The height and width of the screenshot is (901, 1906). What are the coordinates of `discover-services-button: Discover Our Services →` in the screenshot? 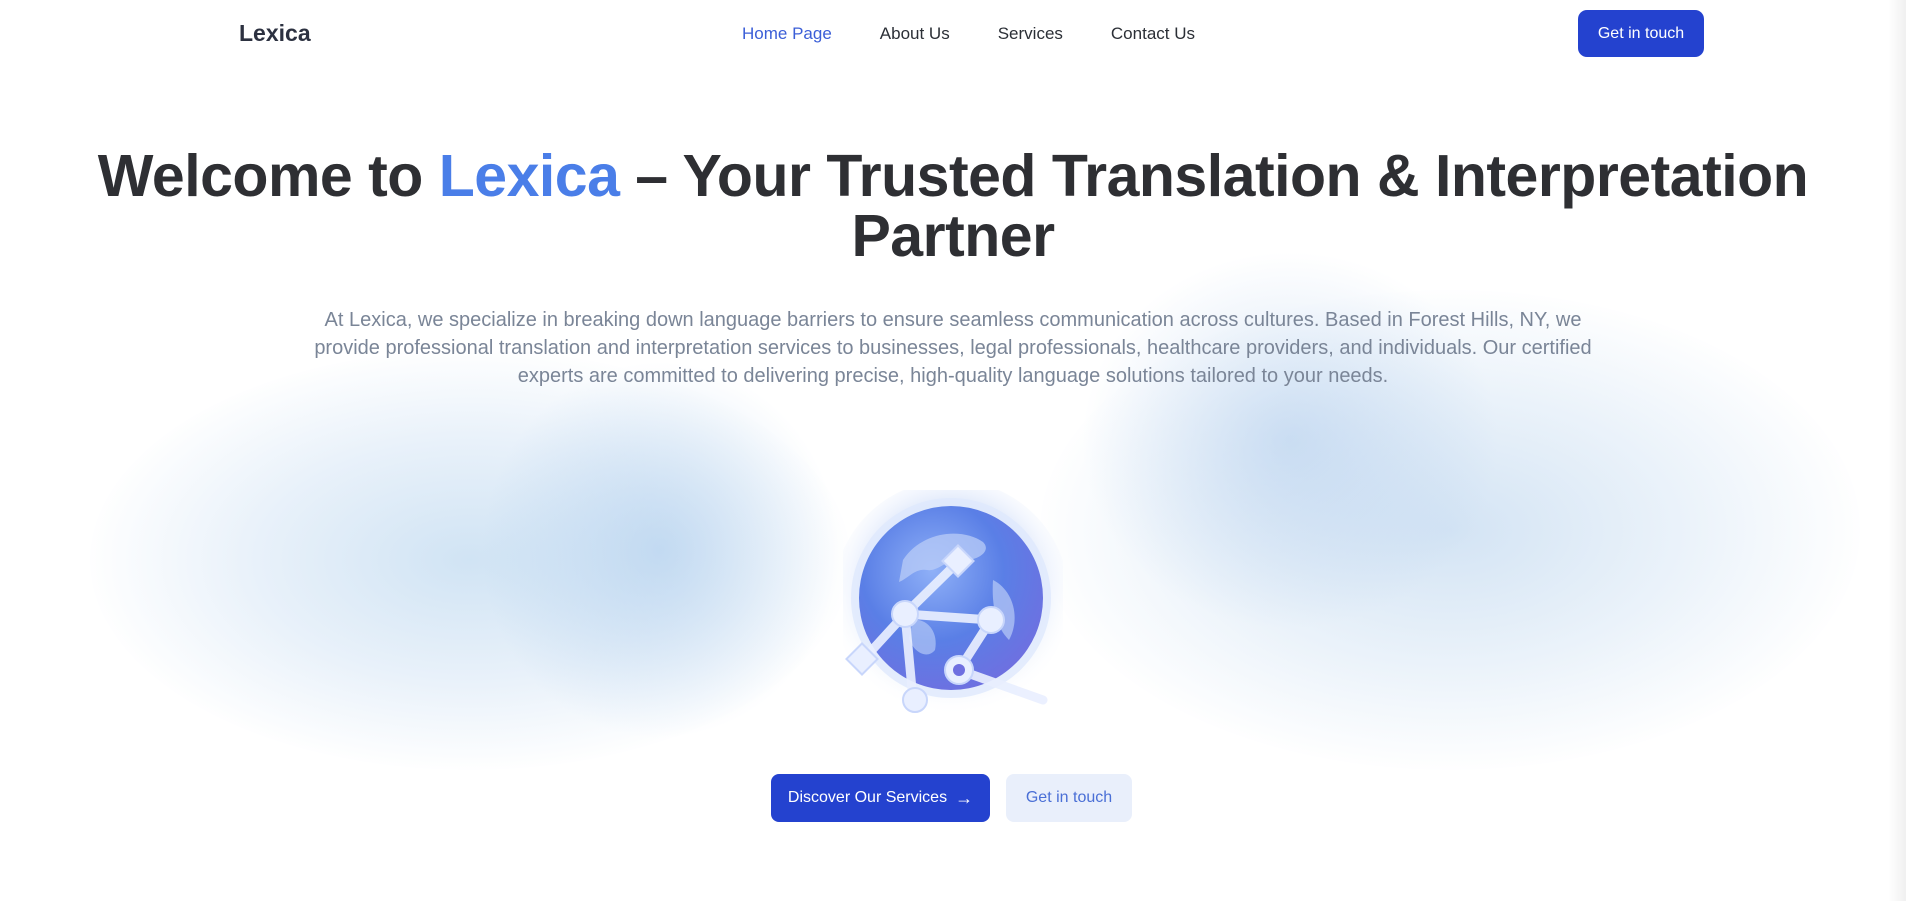 It's located at (880, 798).